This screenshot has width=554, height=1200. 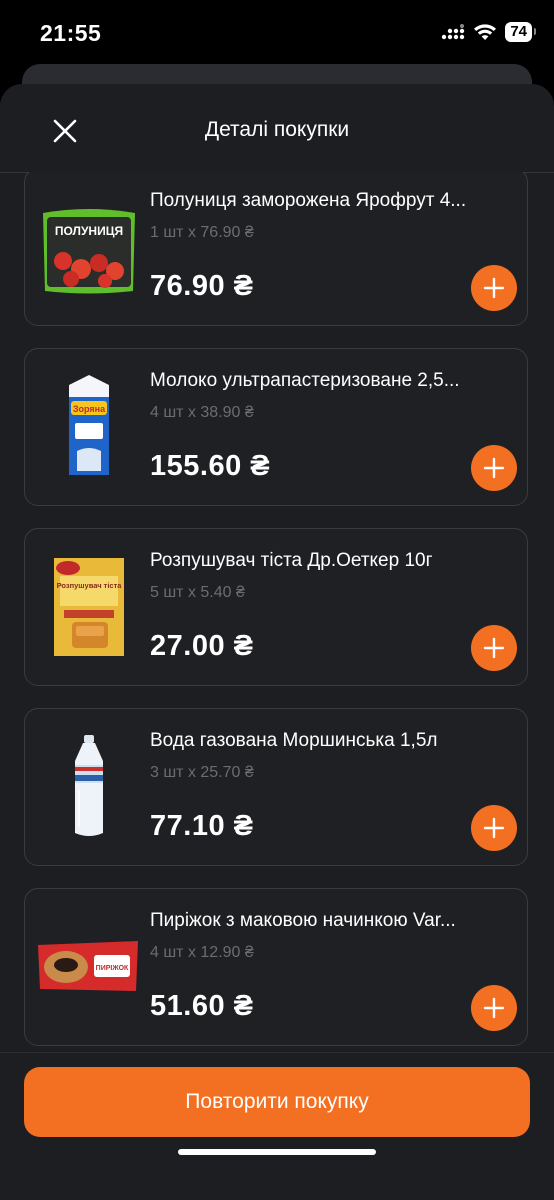 I want to click on svg-text: ПИРІЖОК, so click(x=112, y=968).